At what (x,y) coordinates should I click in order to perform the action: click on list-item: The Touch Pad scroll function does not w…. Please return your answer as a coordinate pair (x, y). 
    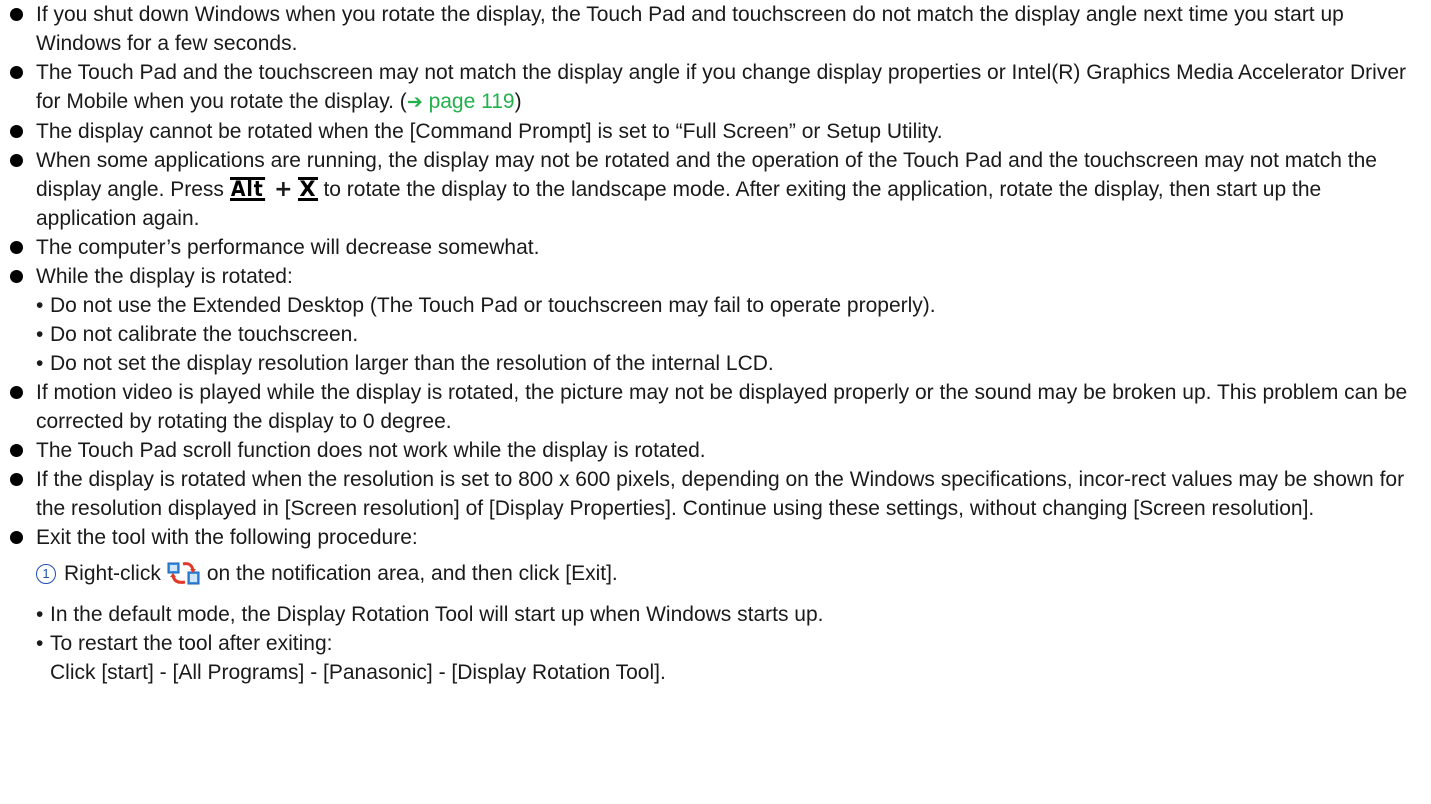
    Looking at the image, I should click on (708, 450).